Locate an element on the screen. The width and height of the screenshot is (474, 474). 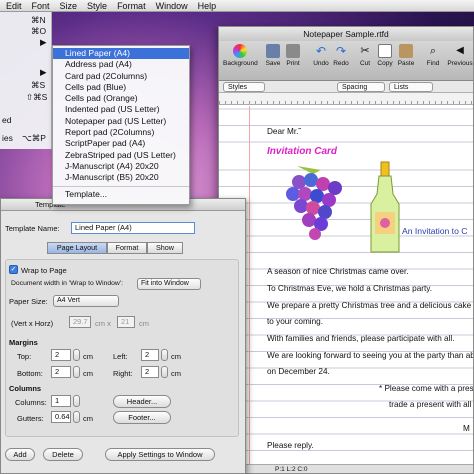
submenu-item: Address pad (A4) is located at coordinates (121, 64).